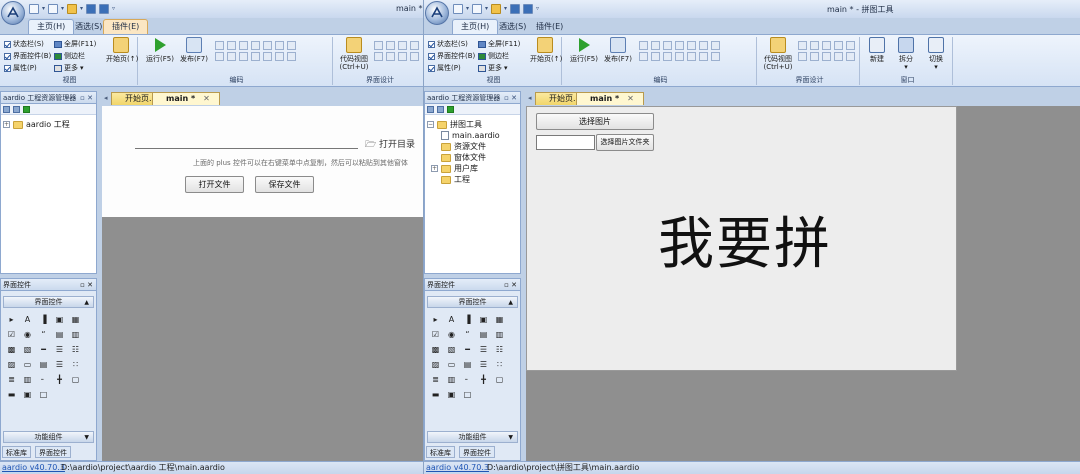 This screenshot has width=1080, height=474. Describe the element at coordinates (630, 98) in the screenshot. I see `close-icon: ✕` at that location.